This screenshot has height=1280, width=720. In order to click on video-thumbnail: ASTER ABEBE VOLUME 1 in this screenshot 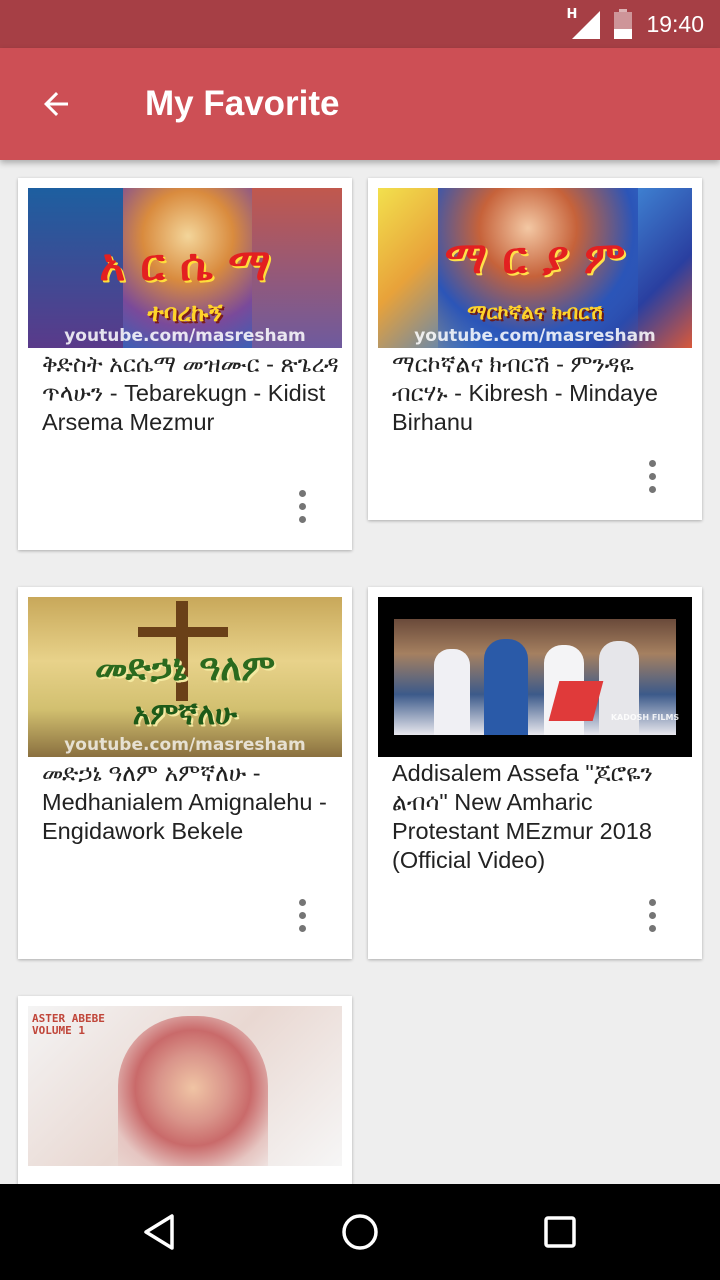, I will do `click(185, 1086)`.